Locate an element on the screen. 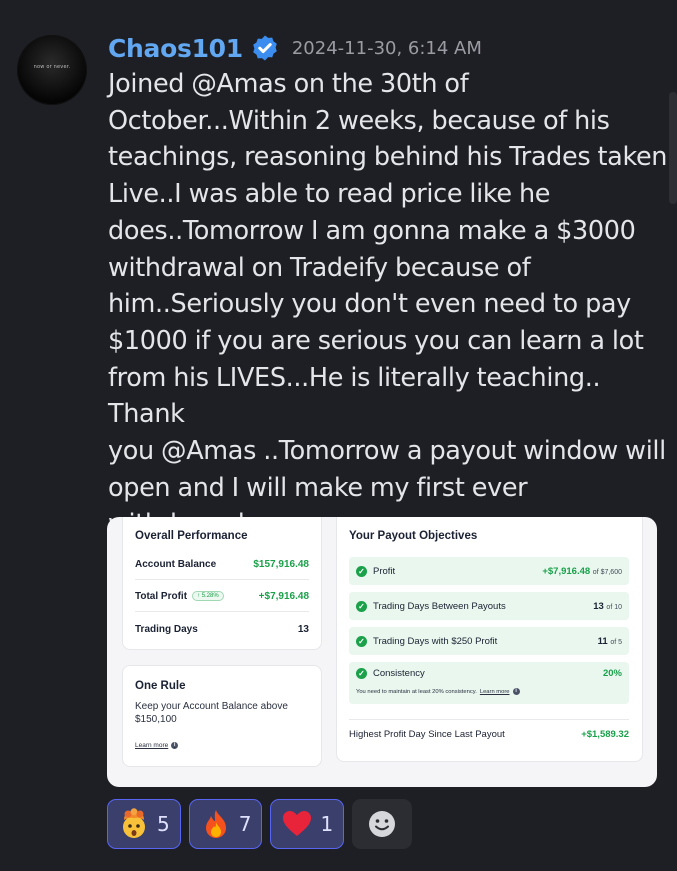  reaction-count: 1 is located at coordinates (327, 824).